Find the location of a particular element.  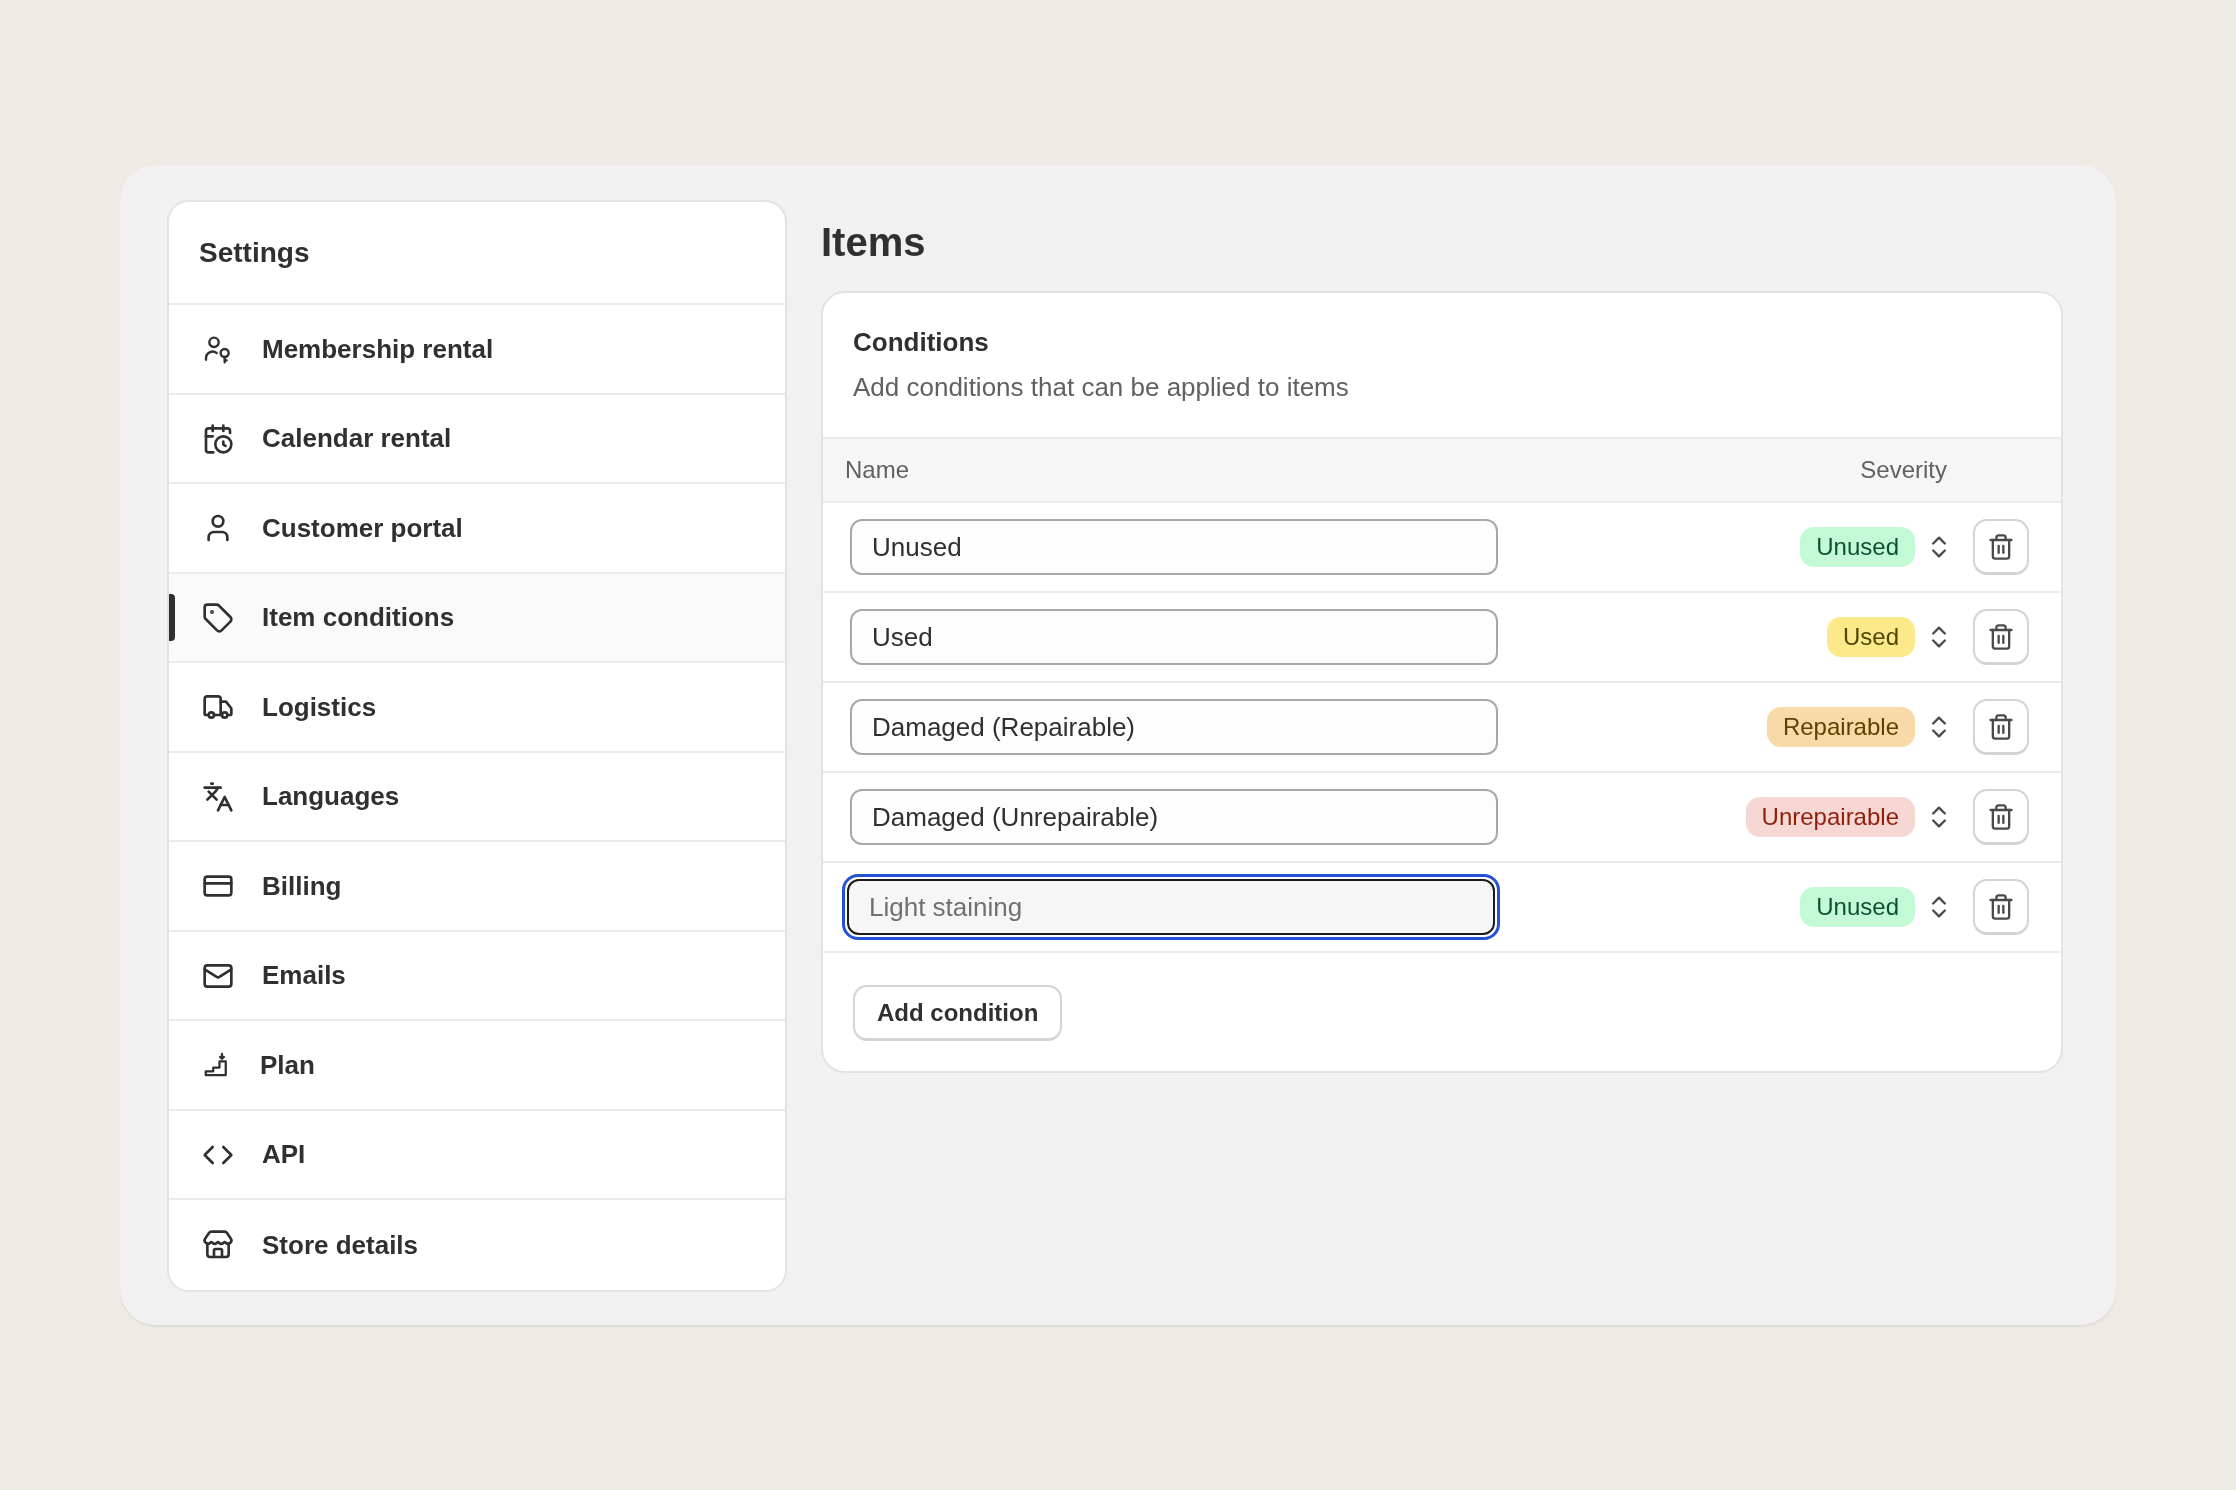

sidebar-item-label: API is located at coordinates (284, 1155).